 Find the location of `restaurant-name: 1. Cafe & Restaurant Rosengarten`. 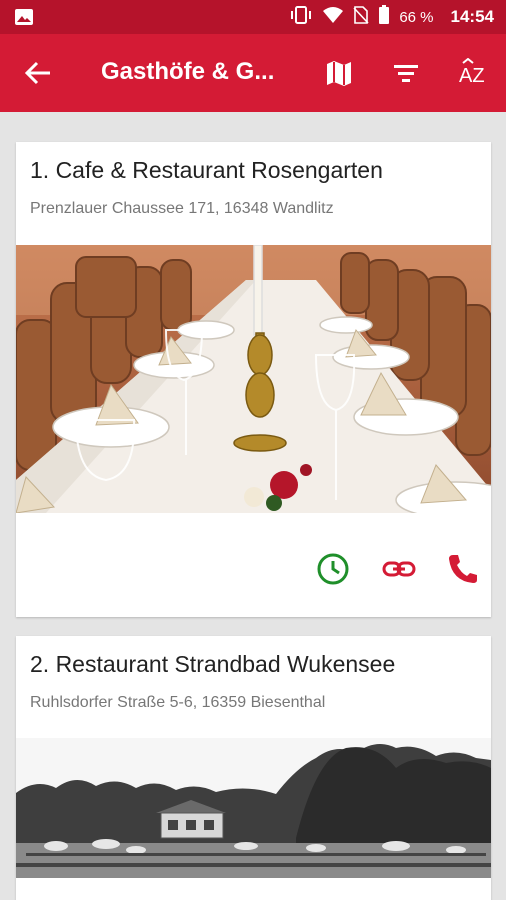

restaurant-name: 1. Cafe & Restaurant Rosengarten is located at coordinates (206, 170).